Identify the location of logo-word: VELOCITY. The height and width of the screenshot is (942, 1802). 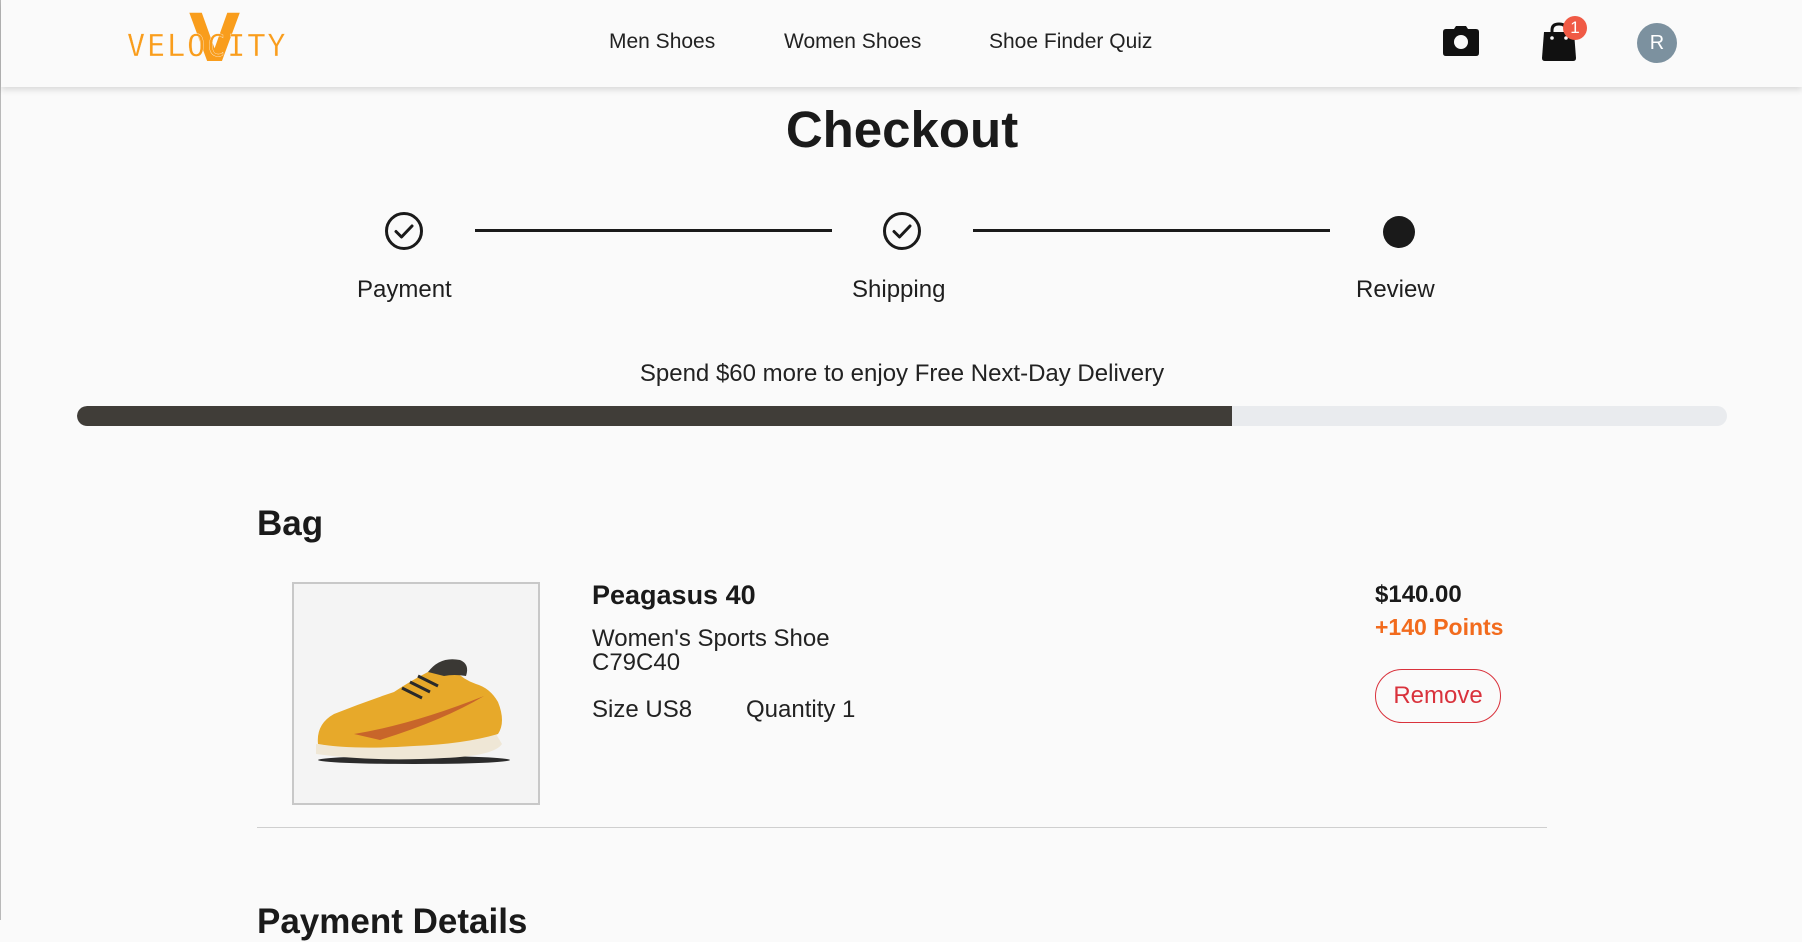
(207, 46).